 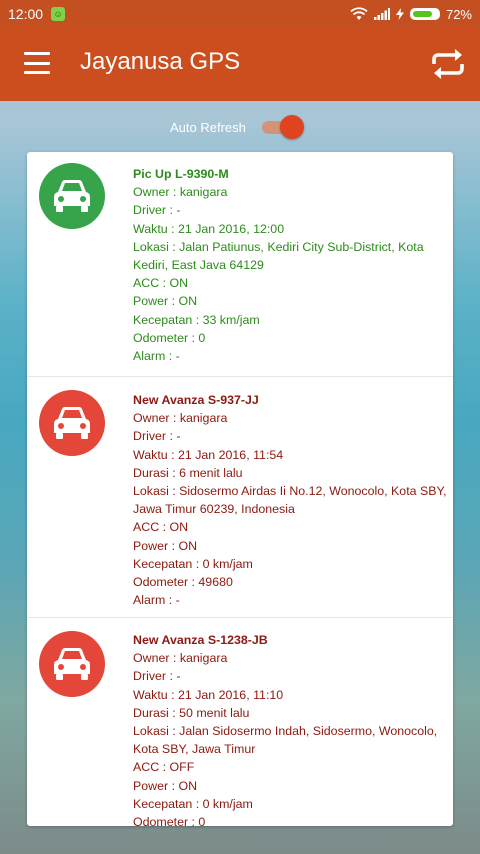 What do you see at coordinates (160, 61) in the screenshot?
I see `page-title: Jayanusa GPS` at bounding box center [160, 61].